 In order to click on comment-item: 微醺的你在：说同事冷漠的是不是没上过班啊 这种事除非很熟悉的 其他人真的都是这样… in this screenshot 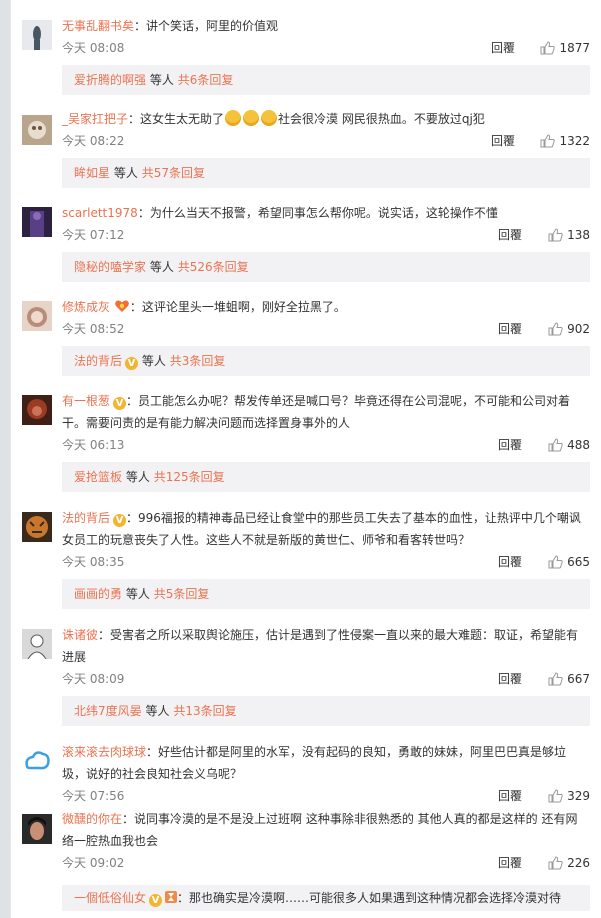, I will do `click(306, 845)`.